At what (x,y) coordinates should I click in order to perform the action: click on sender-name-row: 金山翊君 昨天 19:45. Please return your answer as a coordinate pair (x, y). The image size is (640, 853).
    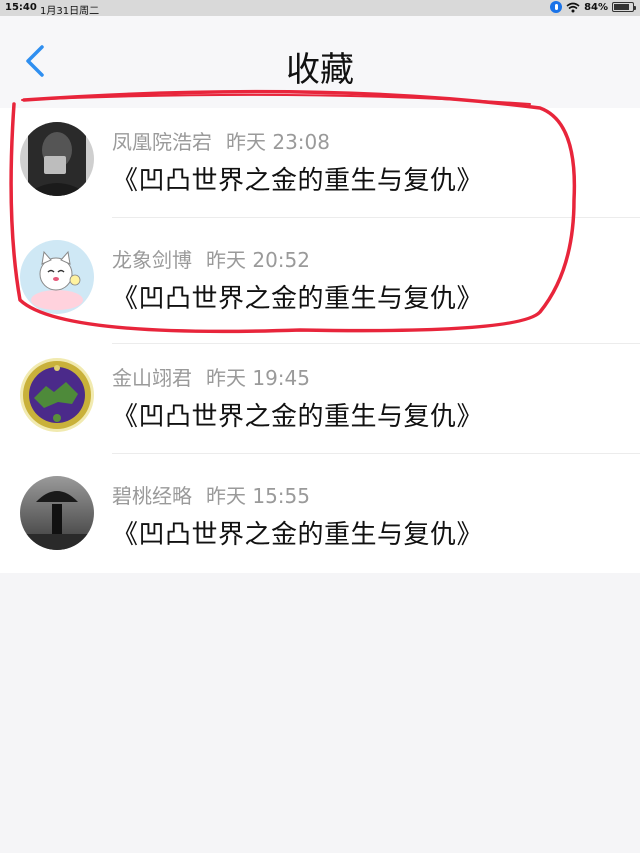
    Looking at the image, I should click on (211, 376).